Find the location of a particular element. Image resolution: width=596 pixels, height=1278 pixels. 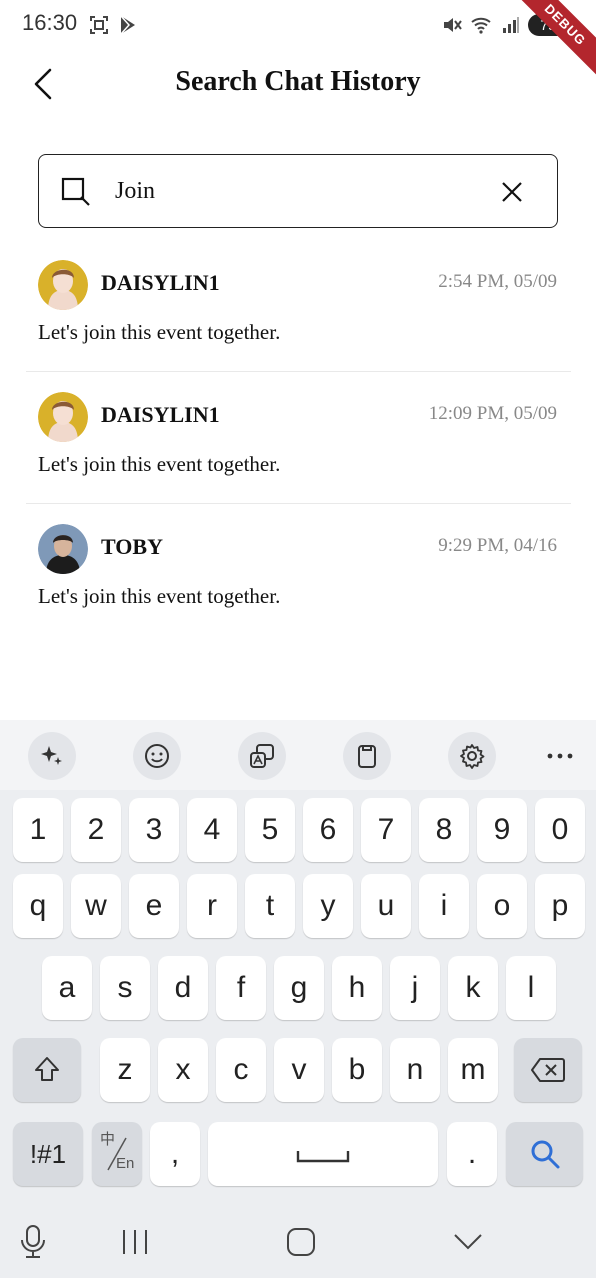

shift-key is located at coordinates (47, 1070).